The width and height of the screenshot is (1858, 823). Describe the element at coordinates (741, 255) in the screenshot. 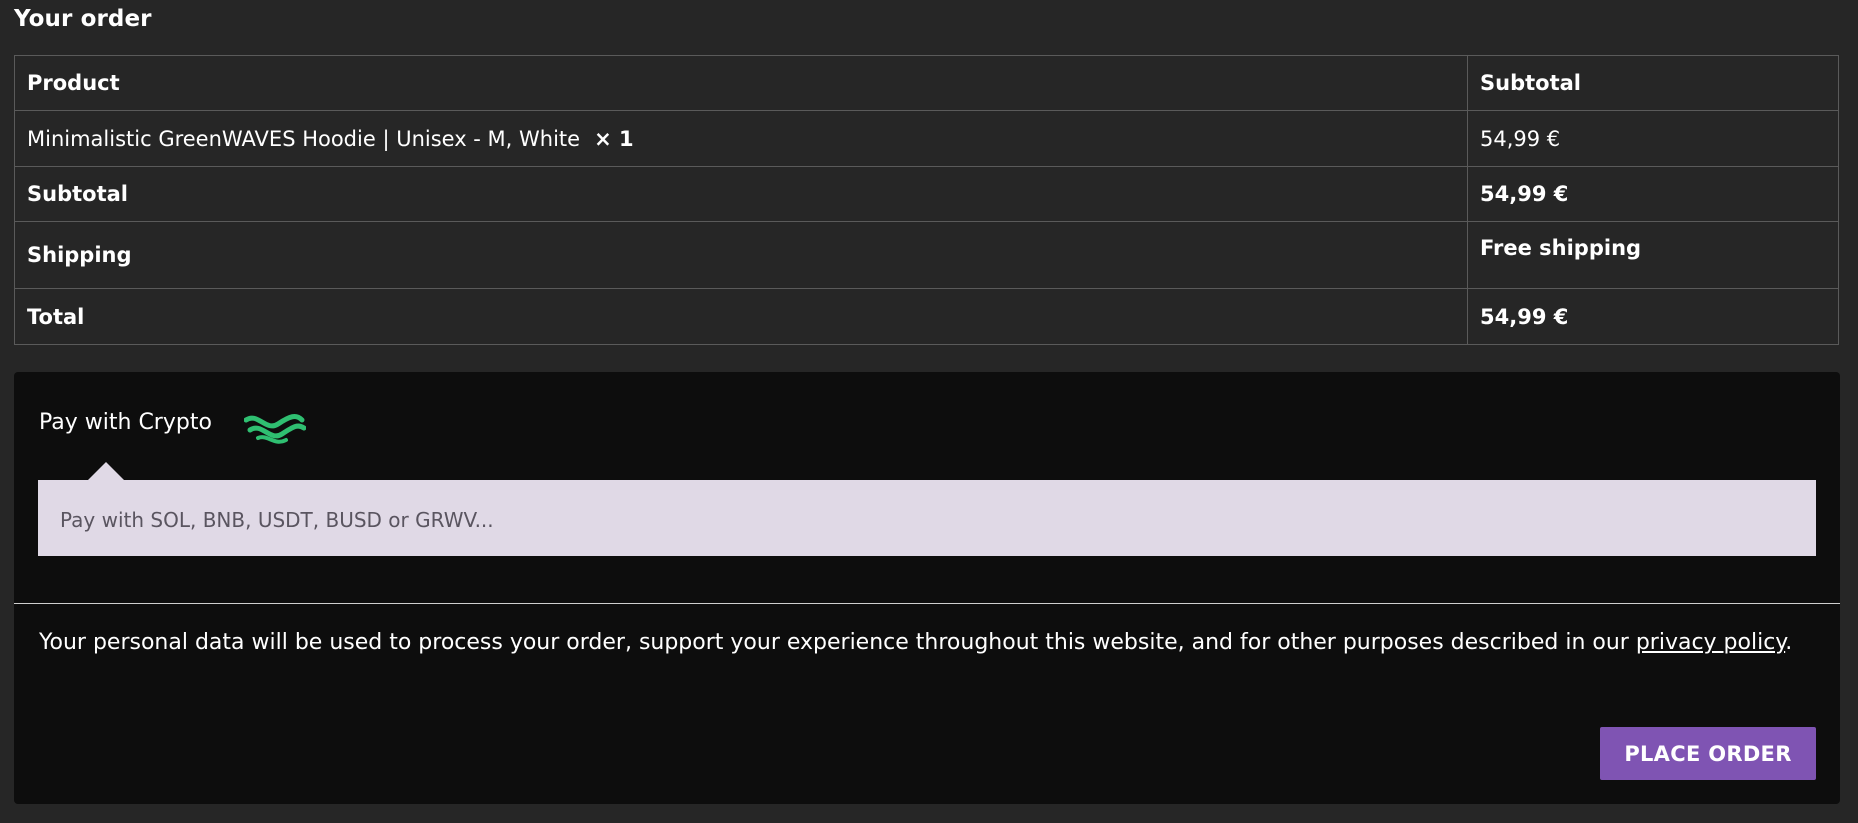

I see `shipping-label: Shipping` at that location.